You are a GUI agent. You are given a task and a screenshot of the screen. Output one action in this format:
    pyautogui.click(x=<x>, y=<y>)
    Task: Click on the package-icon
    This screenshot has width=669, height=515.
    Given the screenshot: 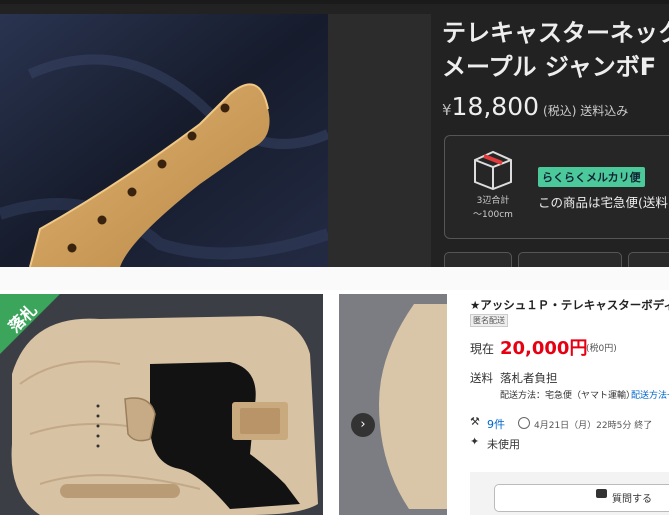 What is the action you would take?
    pyautogui.click(x=493, y=172)
    